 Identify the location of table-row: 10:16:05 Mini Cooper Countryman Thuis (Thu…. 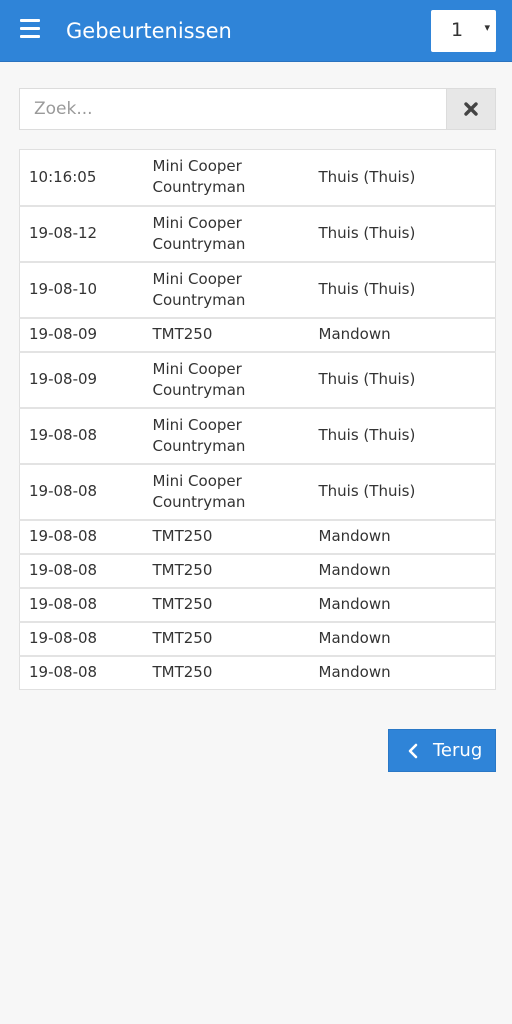
(257, 177).